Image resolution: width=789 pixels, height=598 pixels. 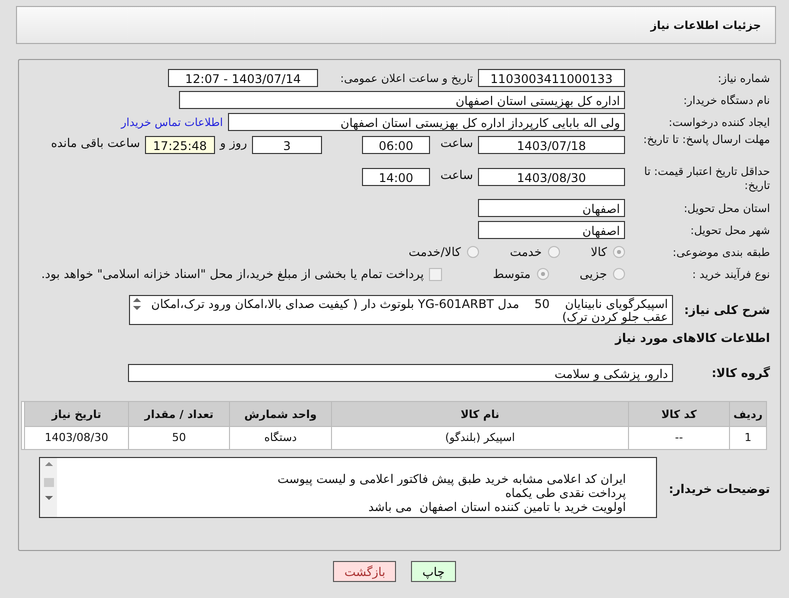 What do you see at coordinates (76, 414) in the screenshot?
I see `column-header: تاریخ نیاز` at bounding box center [76, 414].